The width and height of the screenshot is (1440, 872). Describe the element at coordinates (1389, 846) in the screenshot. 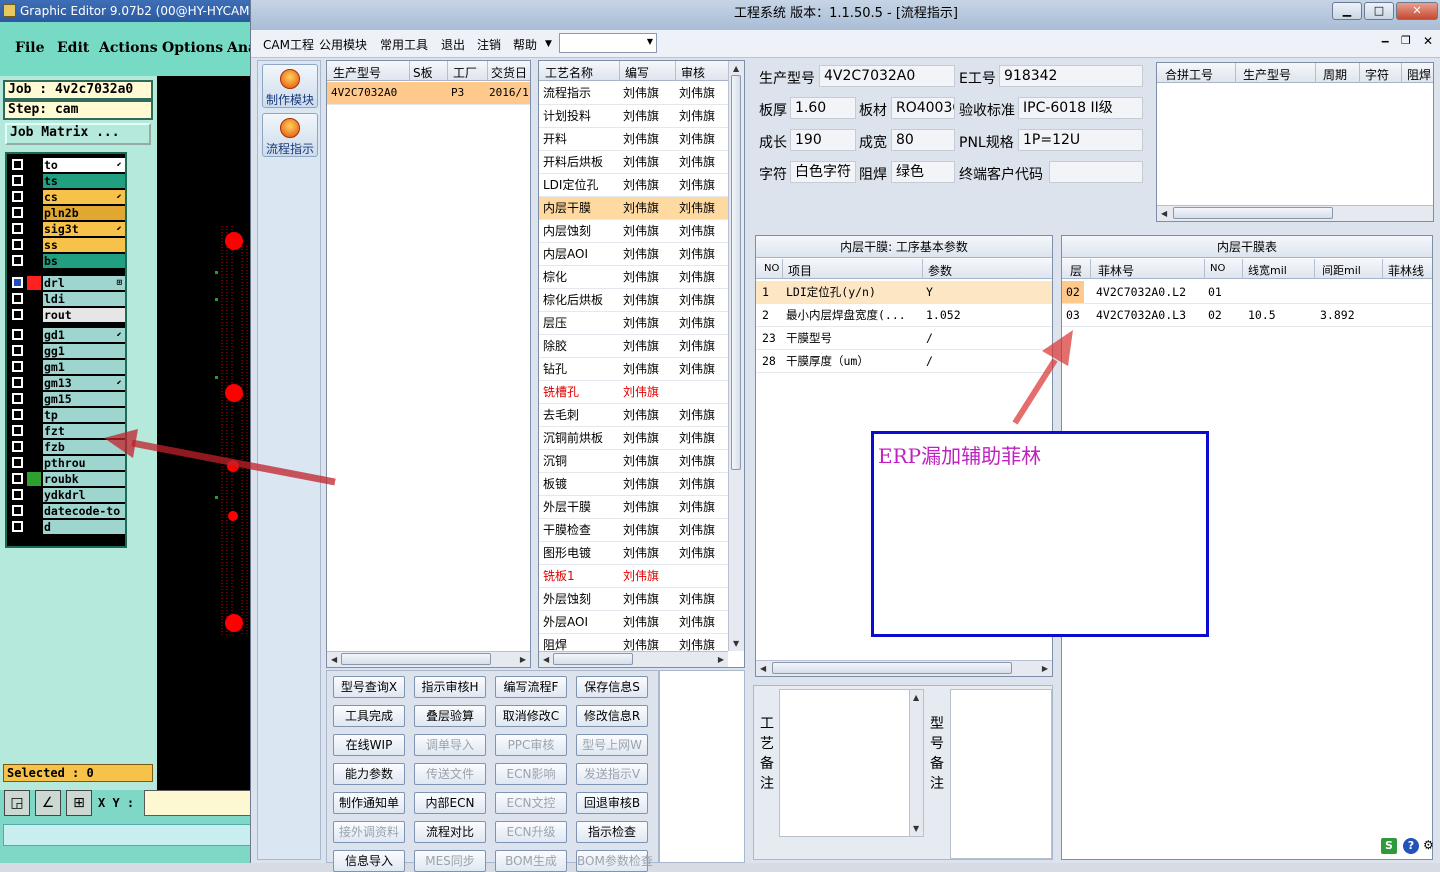

I see `app-s-icon: S` at that location.